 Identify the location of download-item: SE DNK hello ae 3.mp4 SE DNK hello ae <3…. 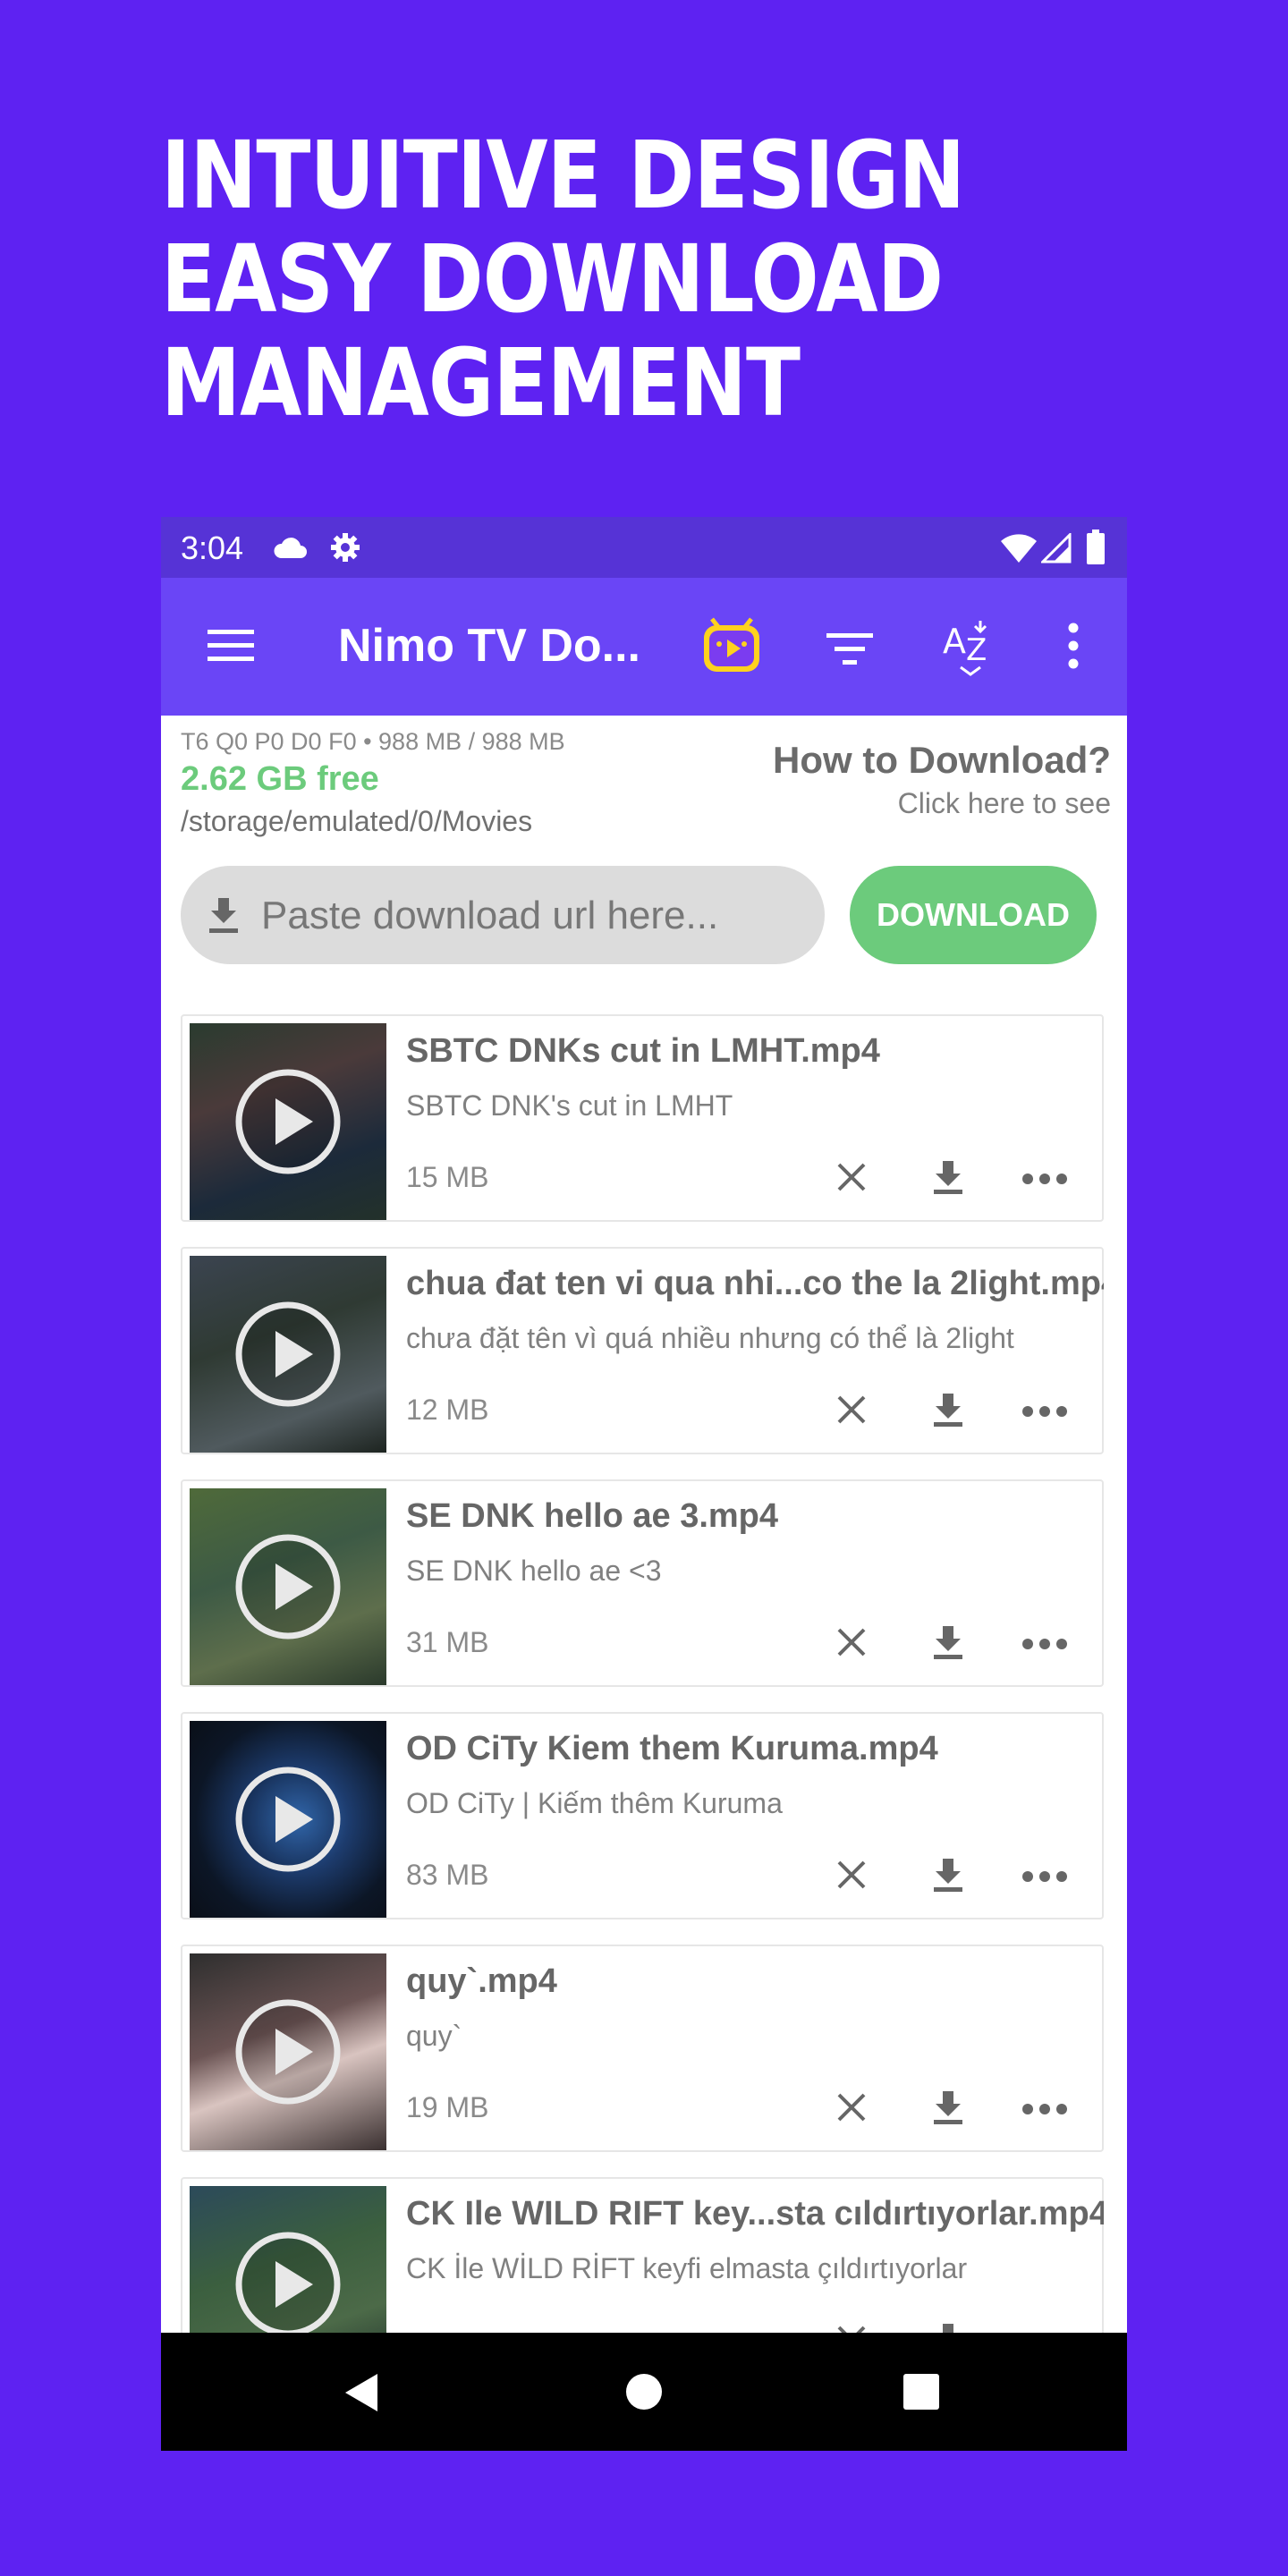
(642, 1583).